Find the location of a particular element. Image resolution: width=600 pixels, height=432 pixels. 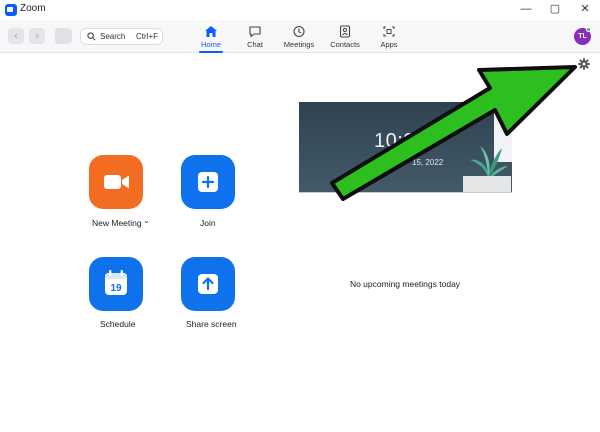

share-screen-icon is located at coordinates (208, 284).